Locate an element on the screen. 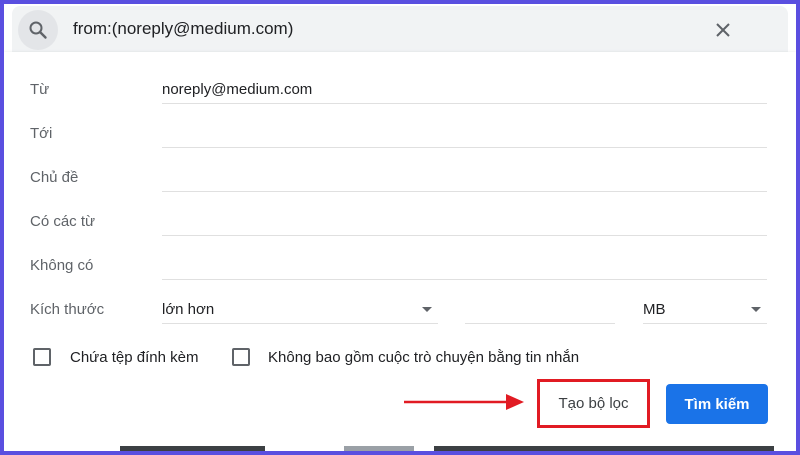 The height and width of the screenshot is (455, 800). size-unit-select: MB is located at coordinates (705, 310).